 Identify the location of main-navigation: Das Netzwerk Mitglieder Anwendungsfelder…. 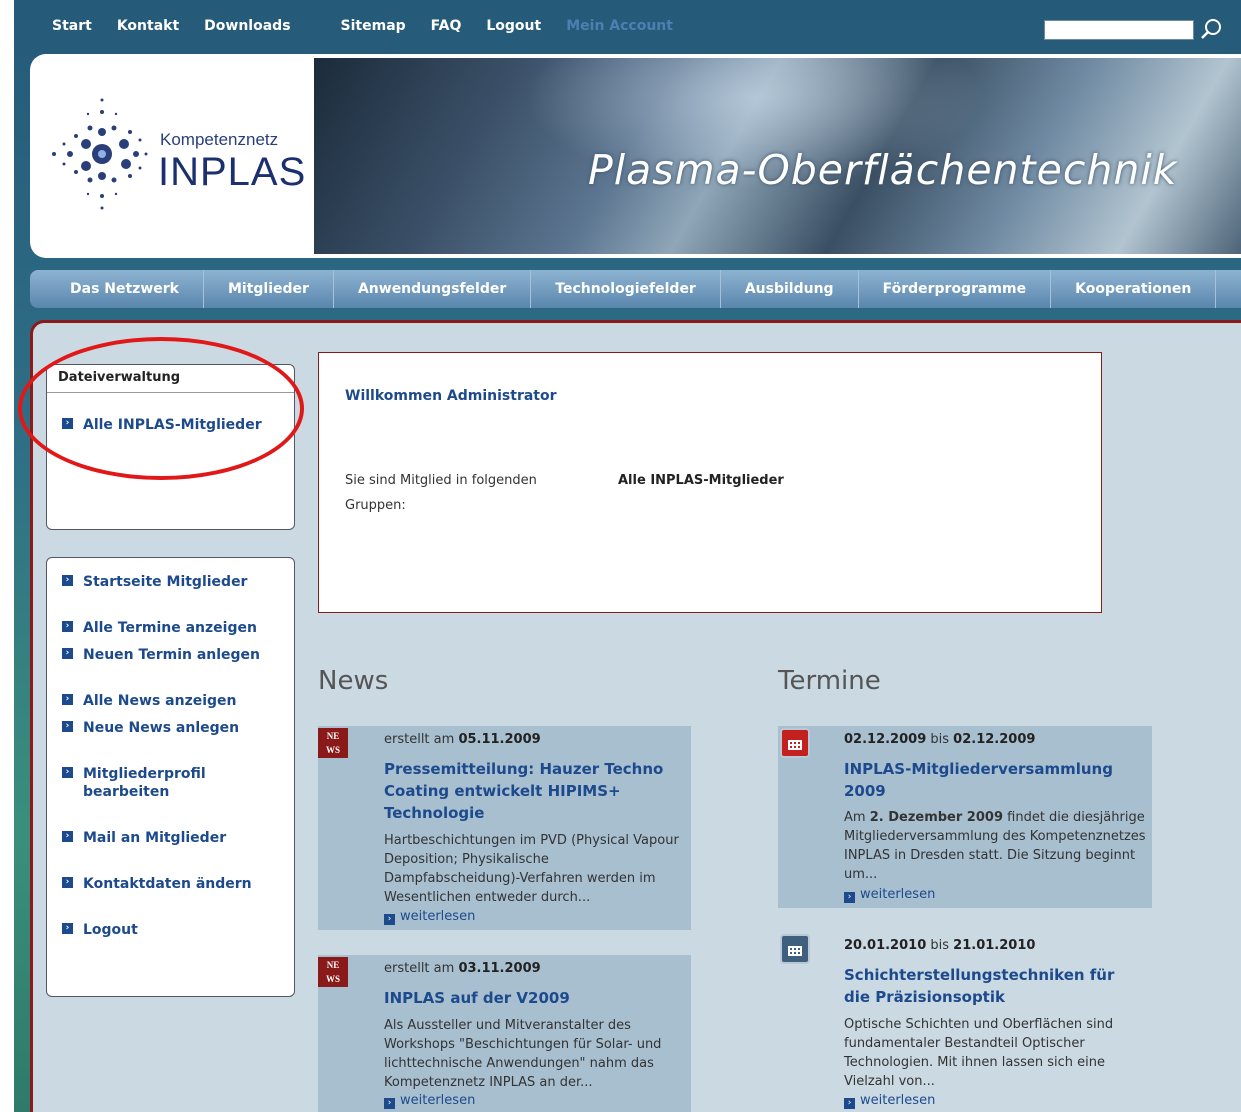
(635, 289).